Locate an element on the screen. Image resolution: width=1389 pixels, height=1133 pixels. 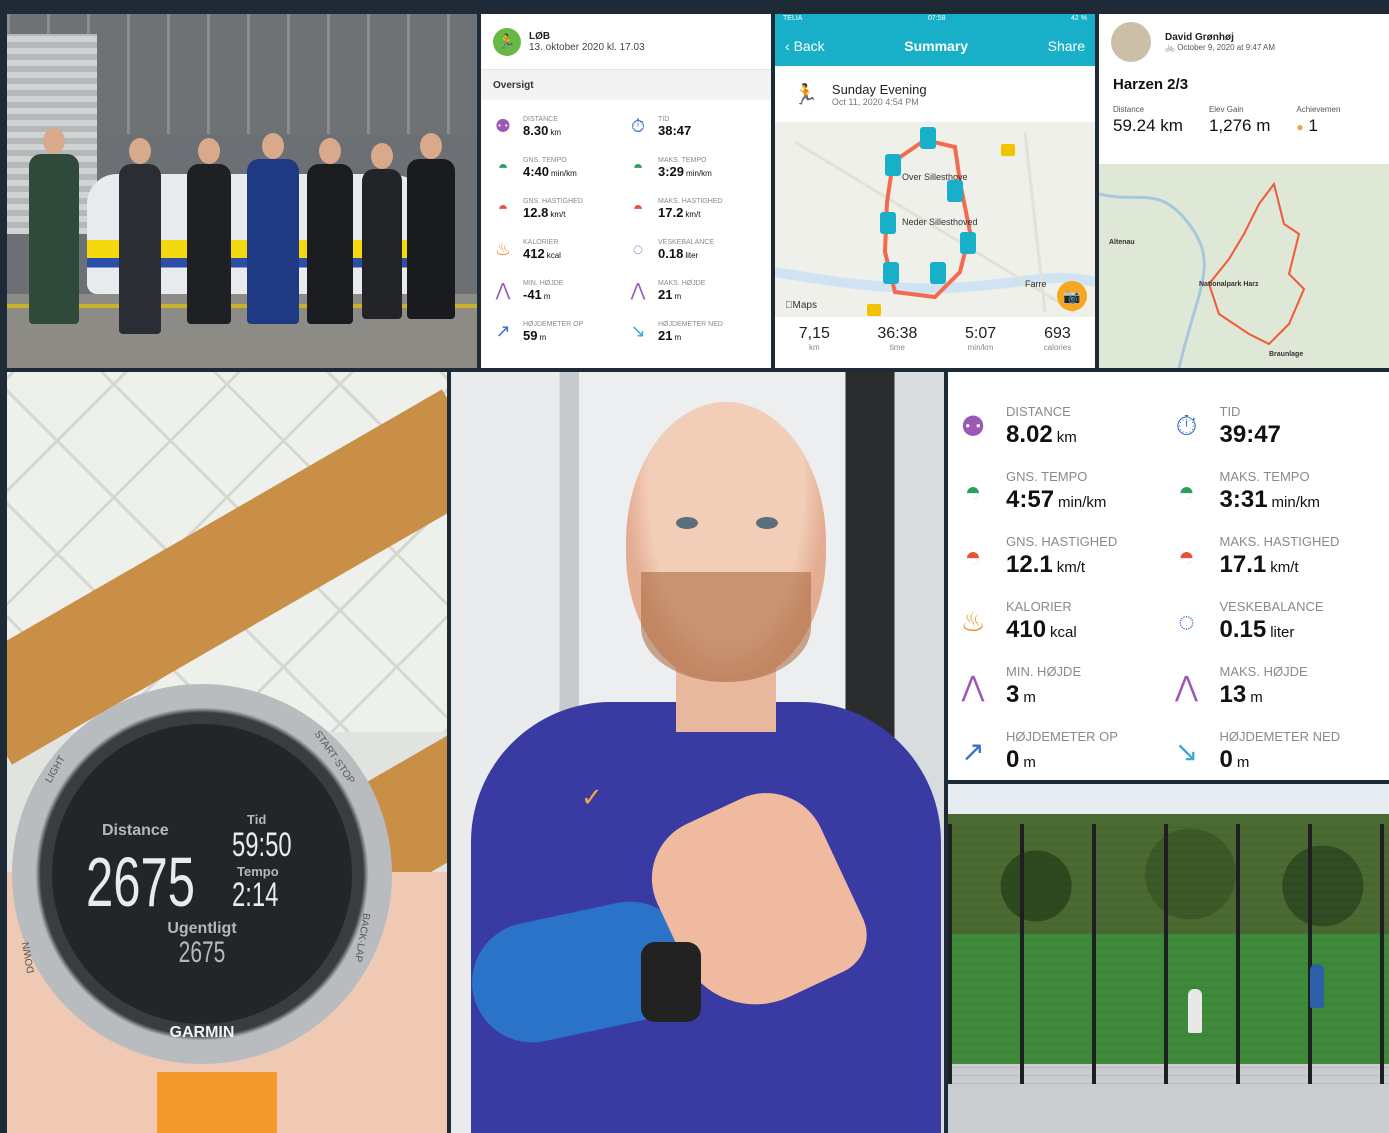
stat-value: 59 m is located at coordinates (535, 335).